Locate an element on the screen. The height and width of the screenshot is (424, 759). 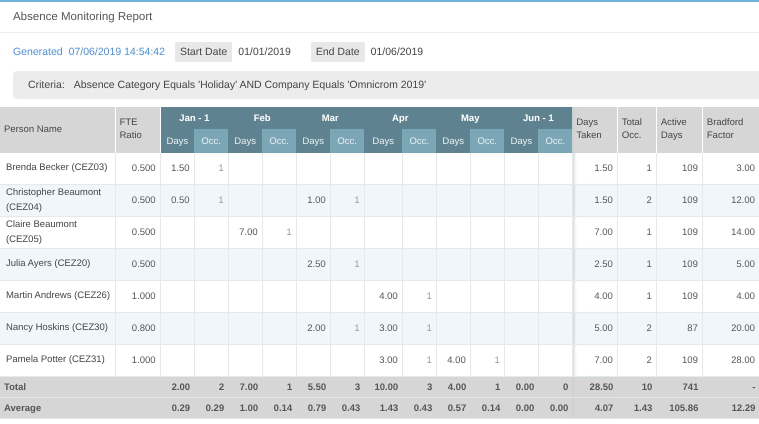
column-header: Total Occ. is located at coordinates (636, 130).